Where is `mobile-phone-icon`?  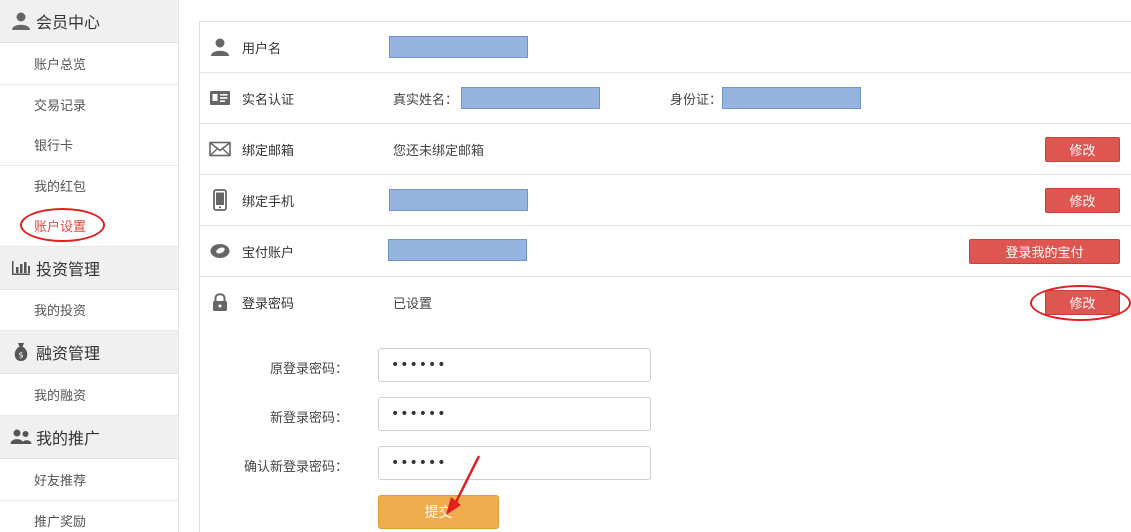 mobile-phone-icon is located at coordinates (220, 200).